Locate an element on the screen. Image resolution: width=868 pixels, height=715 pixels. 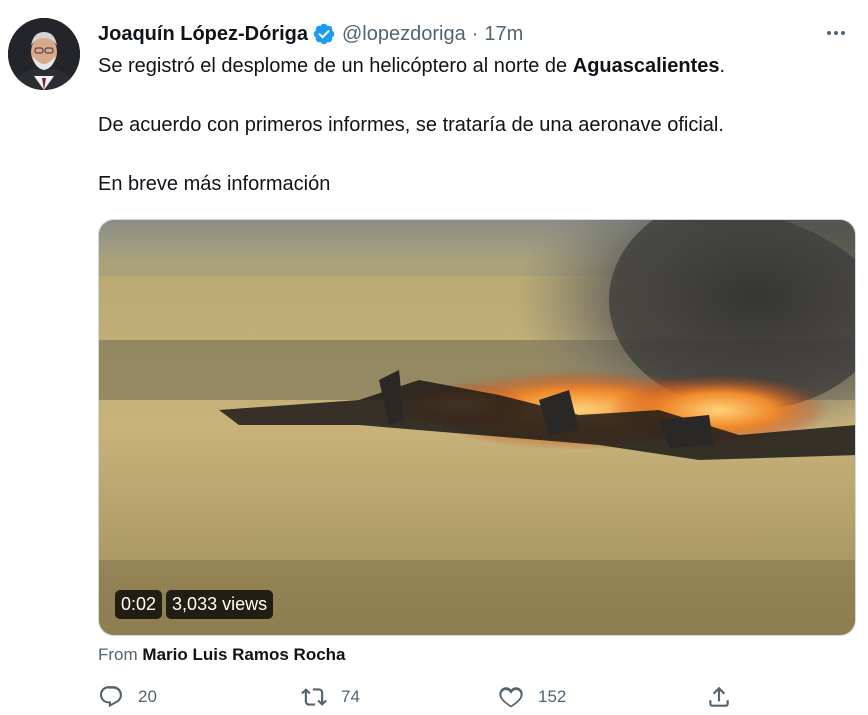
tweet-timestamp: 17m is located at coordinates (503, 34).